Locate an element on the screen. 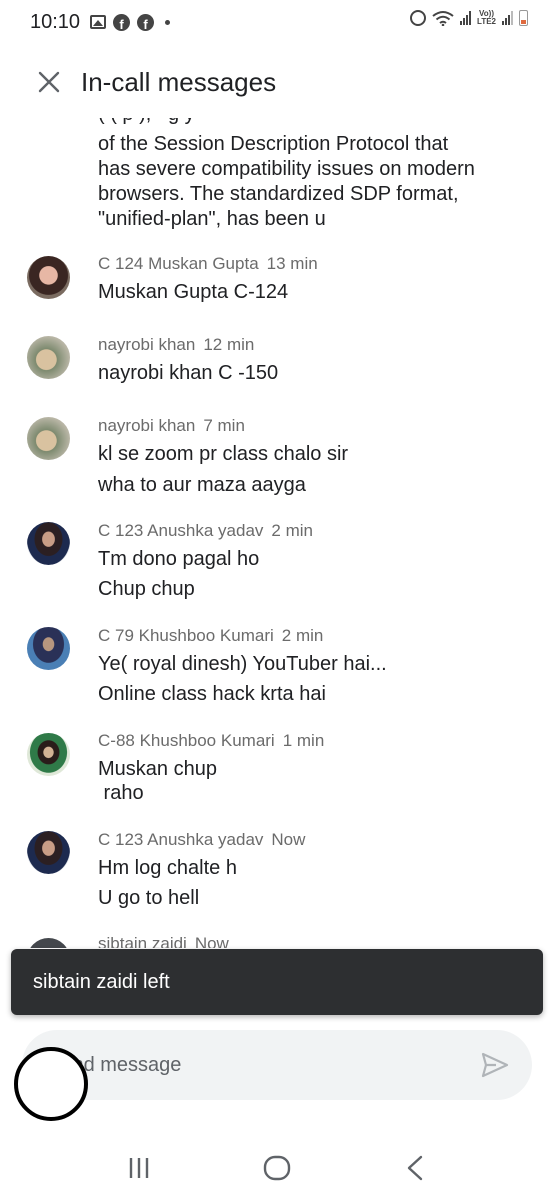 The width and height of the screenshot is (554, 1200). message-meta: nayrobi khan 7 min is located at coordinates (171, 426).